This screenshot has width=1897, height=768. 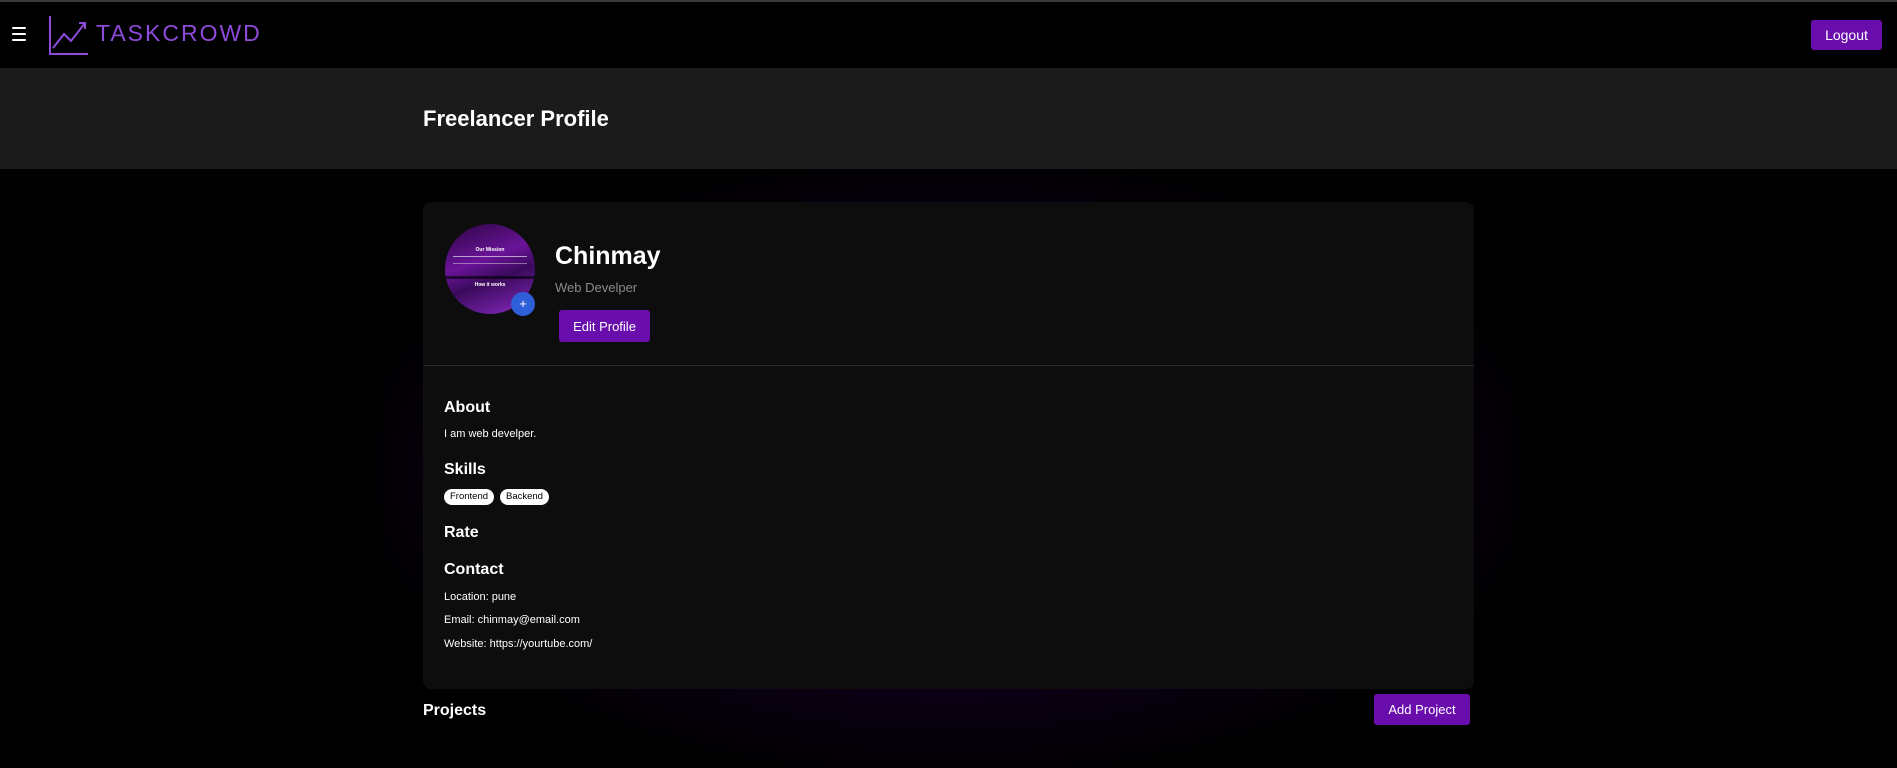 What do you see at coordinates (518, 644) in the screenshot?
I see `contact-website: Website: https://yourtube.com/` at bounding box center [518, 644].